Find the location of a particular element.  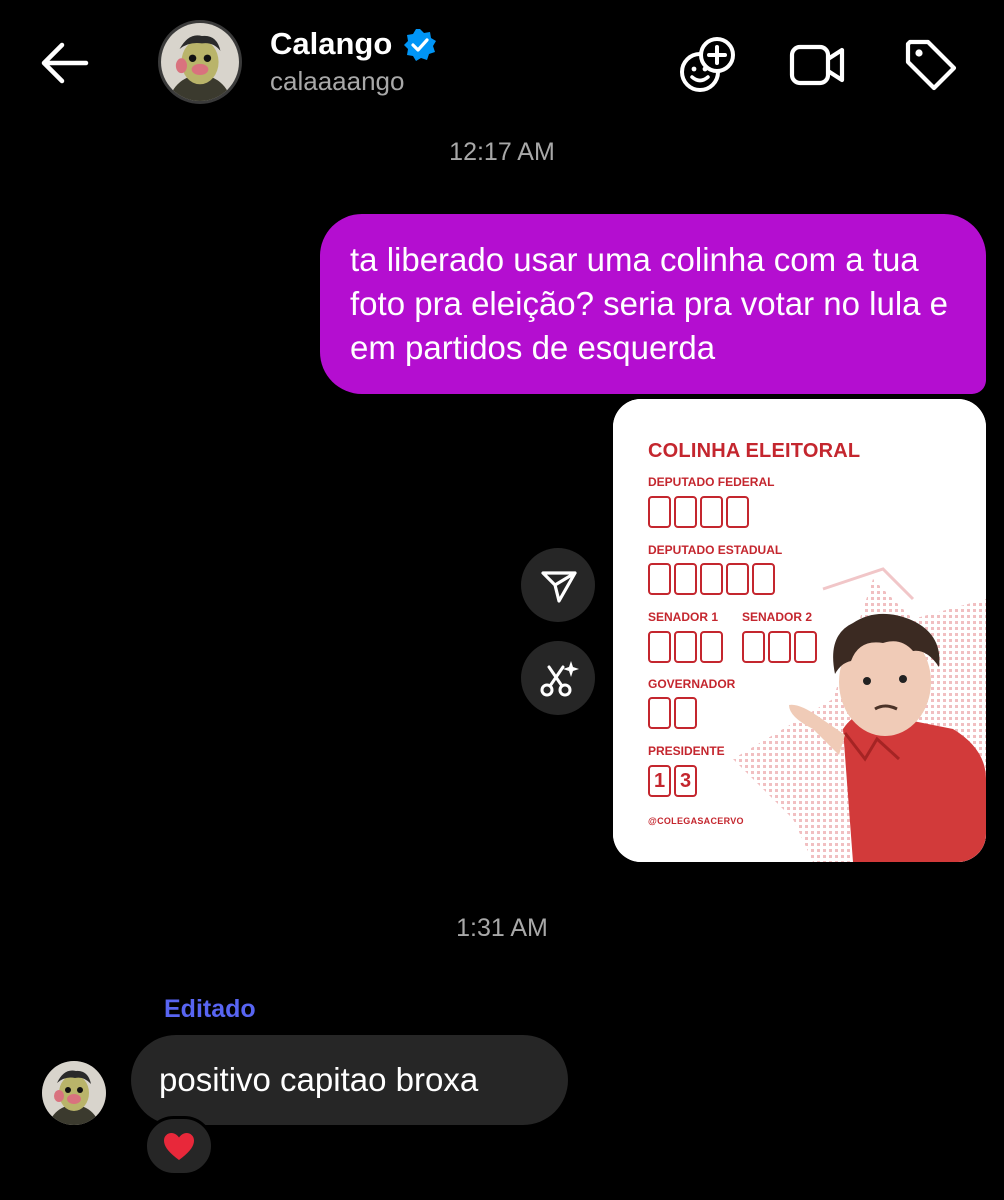

share-icon is located at coordinates (559, 587).